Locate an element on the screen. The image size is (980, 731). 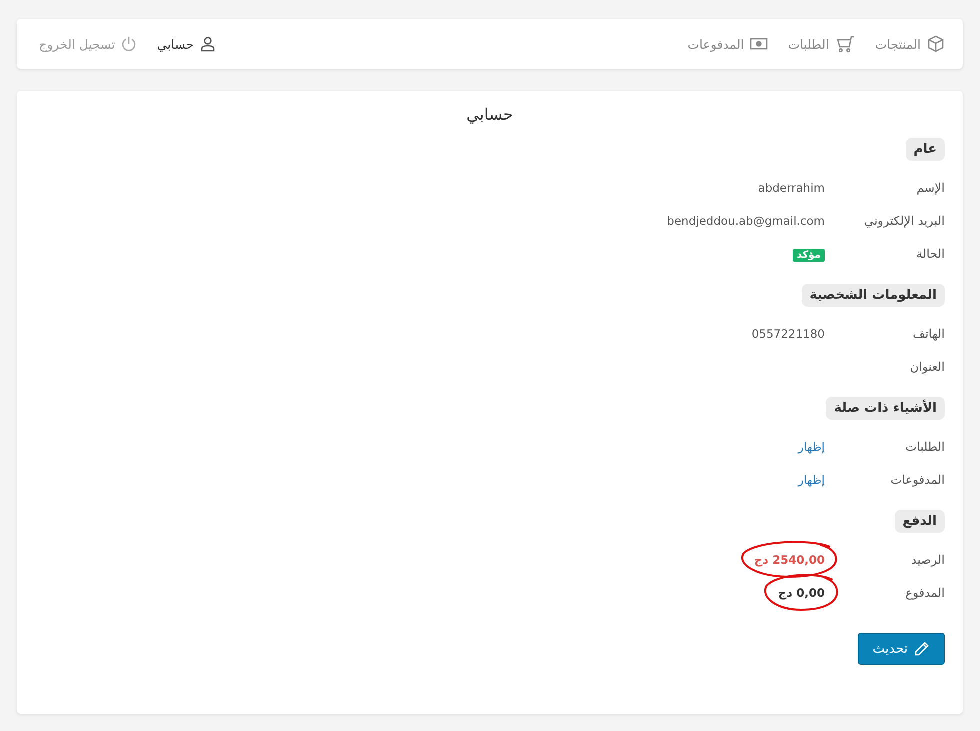
update-button: تحديث is located at coordinates (901, 649).